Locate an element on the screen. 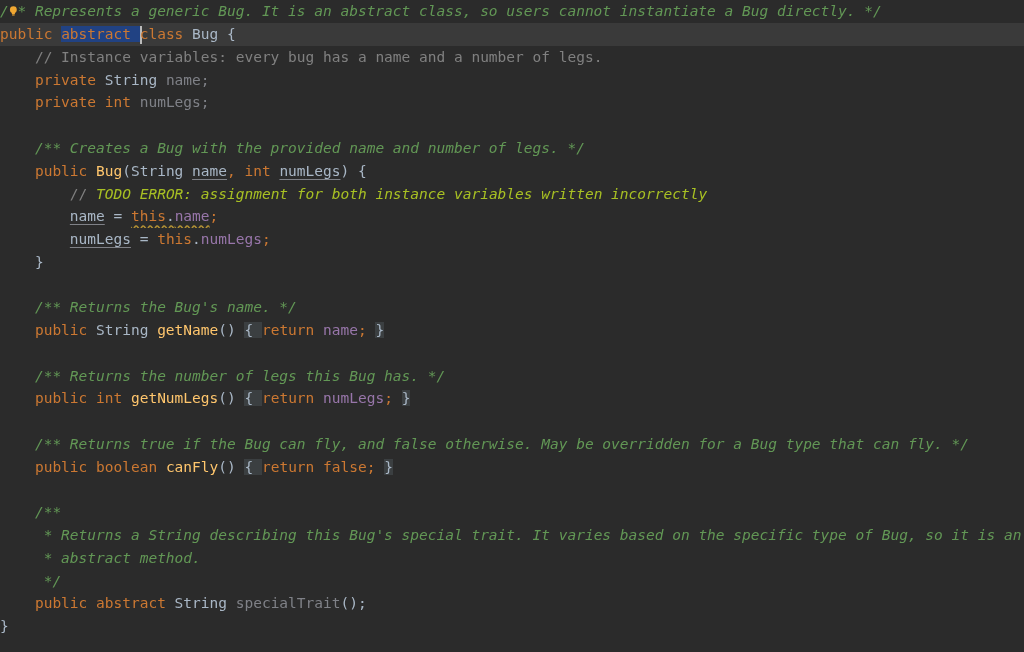  code-line: /** Returns the Bug's name. */ is located at coordinates (165, 308).